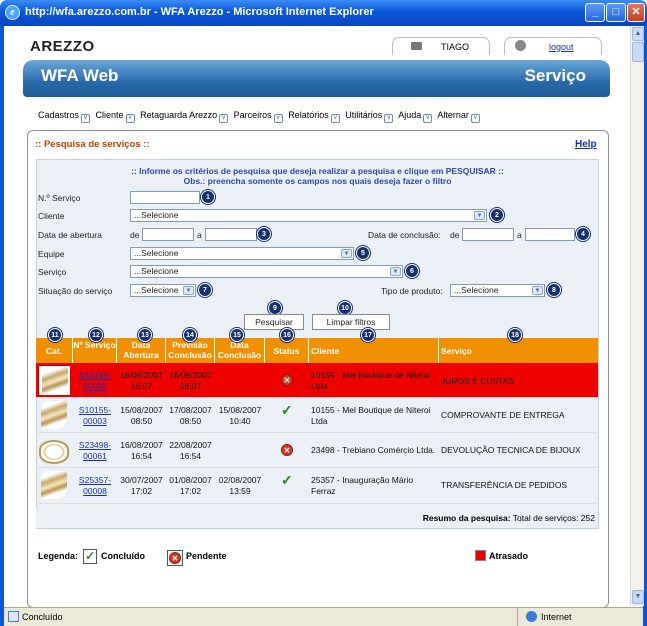  I want to click on abertura-cell: 16/08/2007 16:07, so click(141, 380).